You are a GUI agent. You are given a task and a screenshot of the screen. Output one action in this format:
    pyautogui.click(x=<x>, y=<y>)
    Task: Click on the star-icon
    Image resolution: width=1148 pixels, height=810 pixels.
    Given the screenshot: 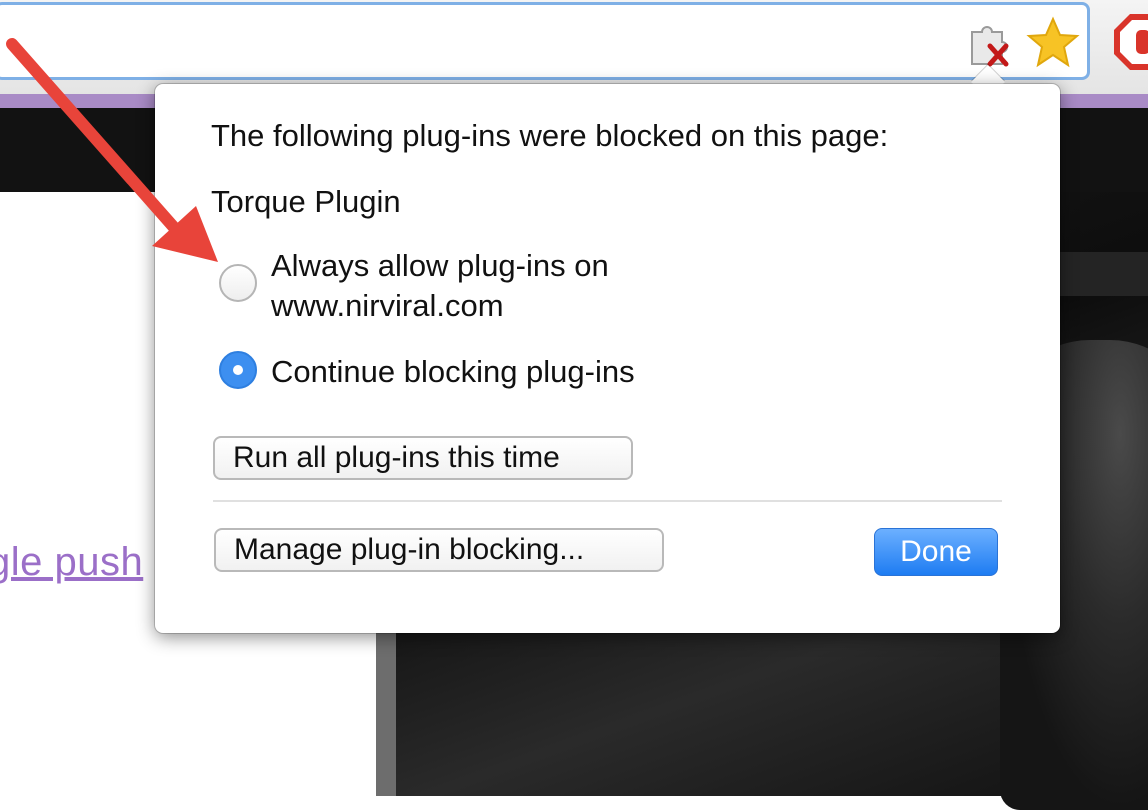 What is the action you would take?
    pyautogui.click(x=1053, y=43)
    